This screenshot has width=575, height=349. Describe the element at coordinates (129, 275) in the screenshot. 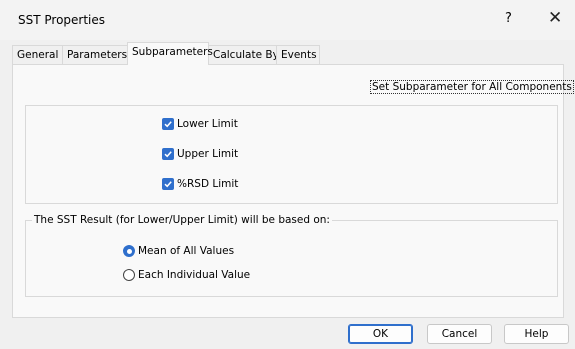

I see `radio-unselected-icon` at that location.